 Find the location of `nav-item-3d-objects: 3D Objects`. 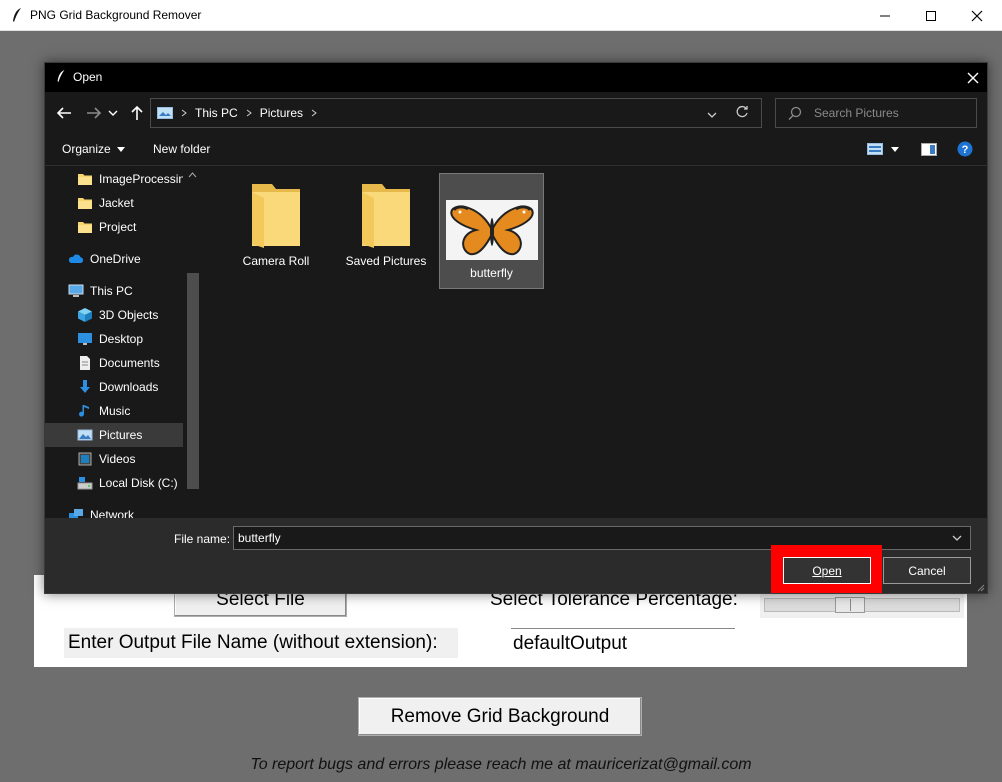

nav-item-3d-objects: 3D Objects is located at coordinates (123, 315).